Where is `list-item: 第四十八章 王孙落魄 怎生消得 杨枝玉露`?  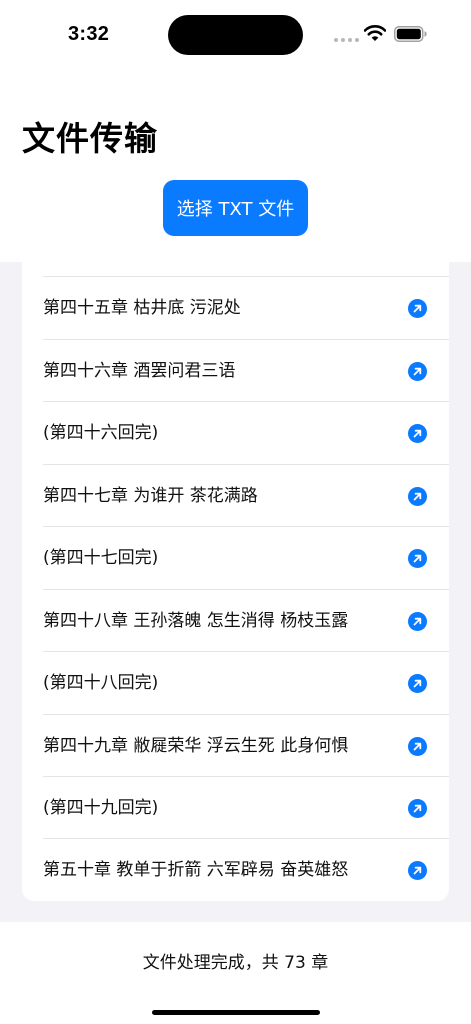
list-item: 第四十八章 王孙落魄 怎生消得 杨枝玉露 is located at coordinates (246, 620).